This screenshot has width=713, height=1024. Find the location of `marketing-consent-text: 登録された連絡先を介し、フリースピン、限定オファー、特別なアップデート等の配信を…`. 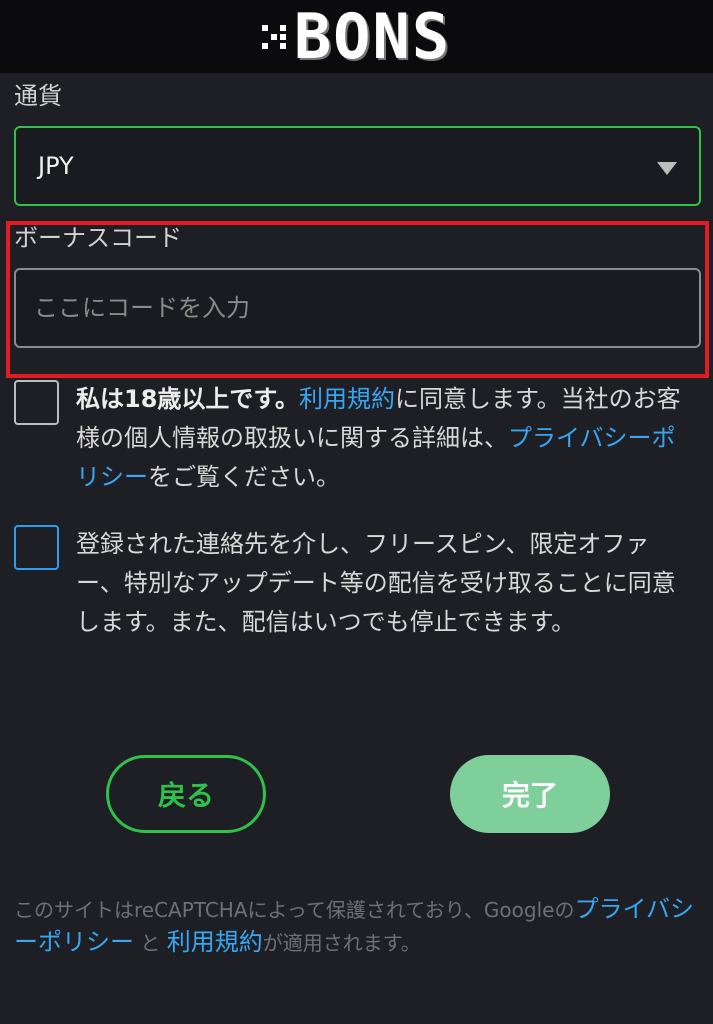

marketing-consent-text: 登録された連絡先を介し、フリースピン、限定オファー、特別なアップデート等の配信を… is located at coordinates (376, 583).